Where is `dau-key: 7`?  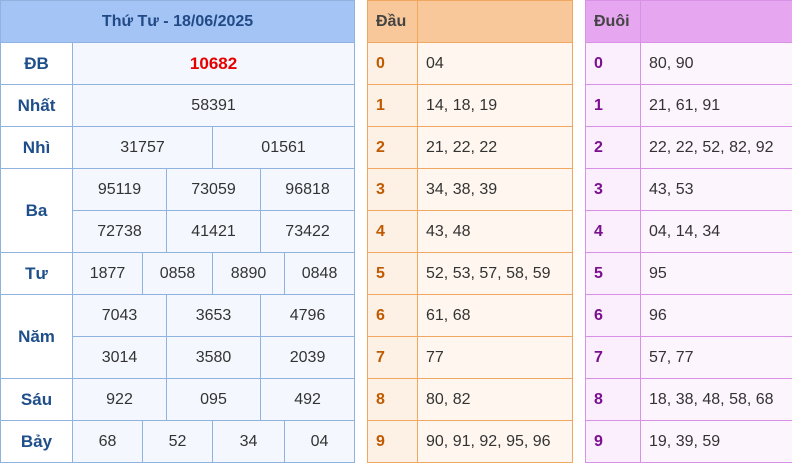
dau-key: 7 is located at coordinates (392, 357).